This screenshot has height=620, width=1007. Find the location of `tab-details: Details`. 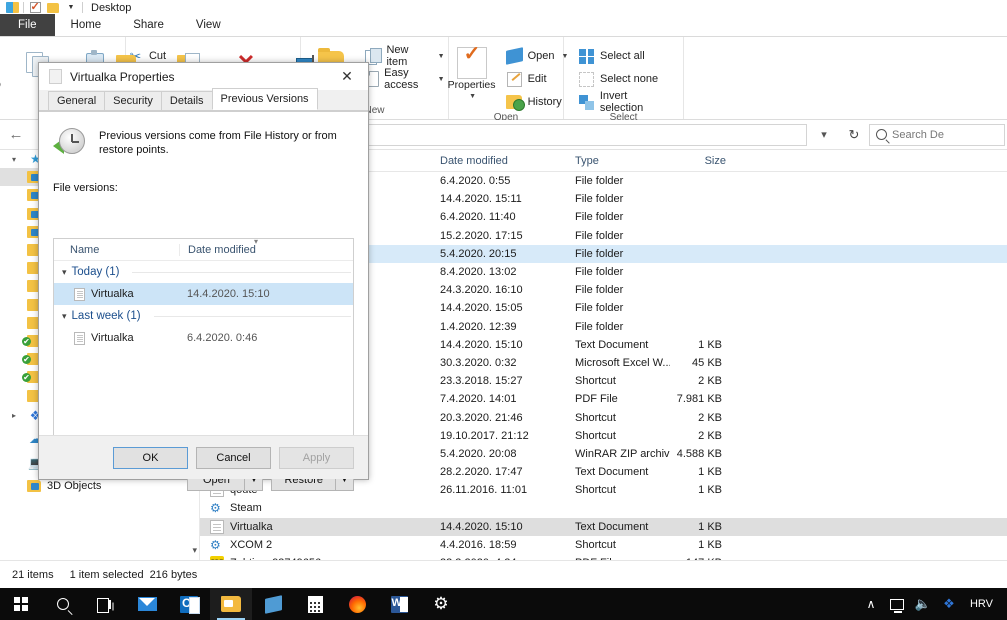

tab-details: Details is located at coordinates (186, 100).